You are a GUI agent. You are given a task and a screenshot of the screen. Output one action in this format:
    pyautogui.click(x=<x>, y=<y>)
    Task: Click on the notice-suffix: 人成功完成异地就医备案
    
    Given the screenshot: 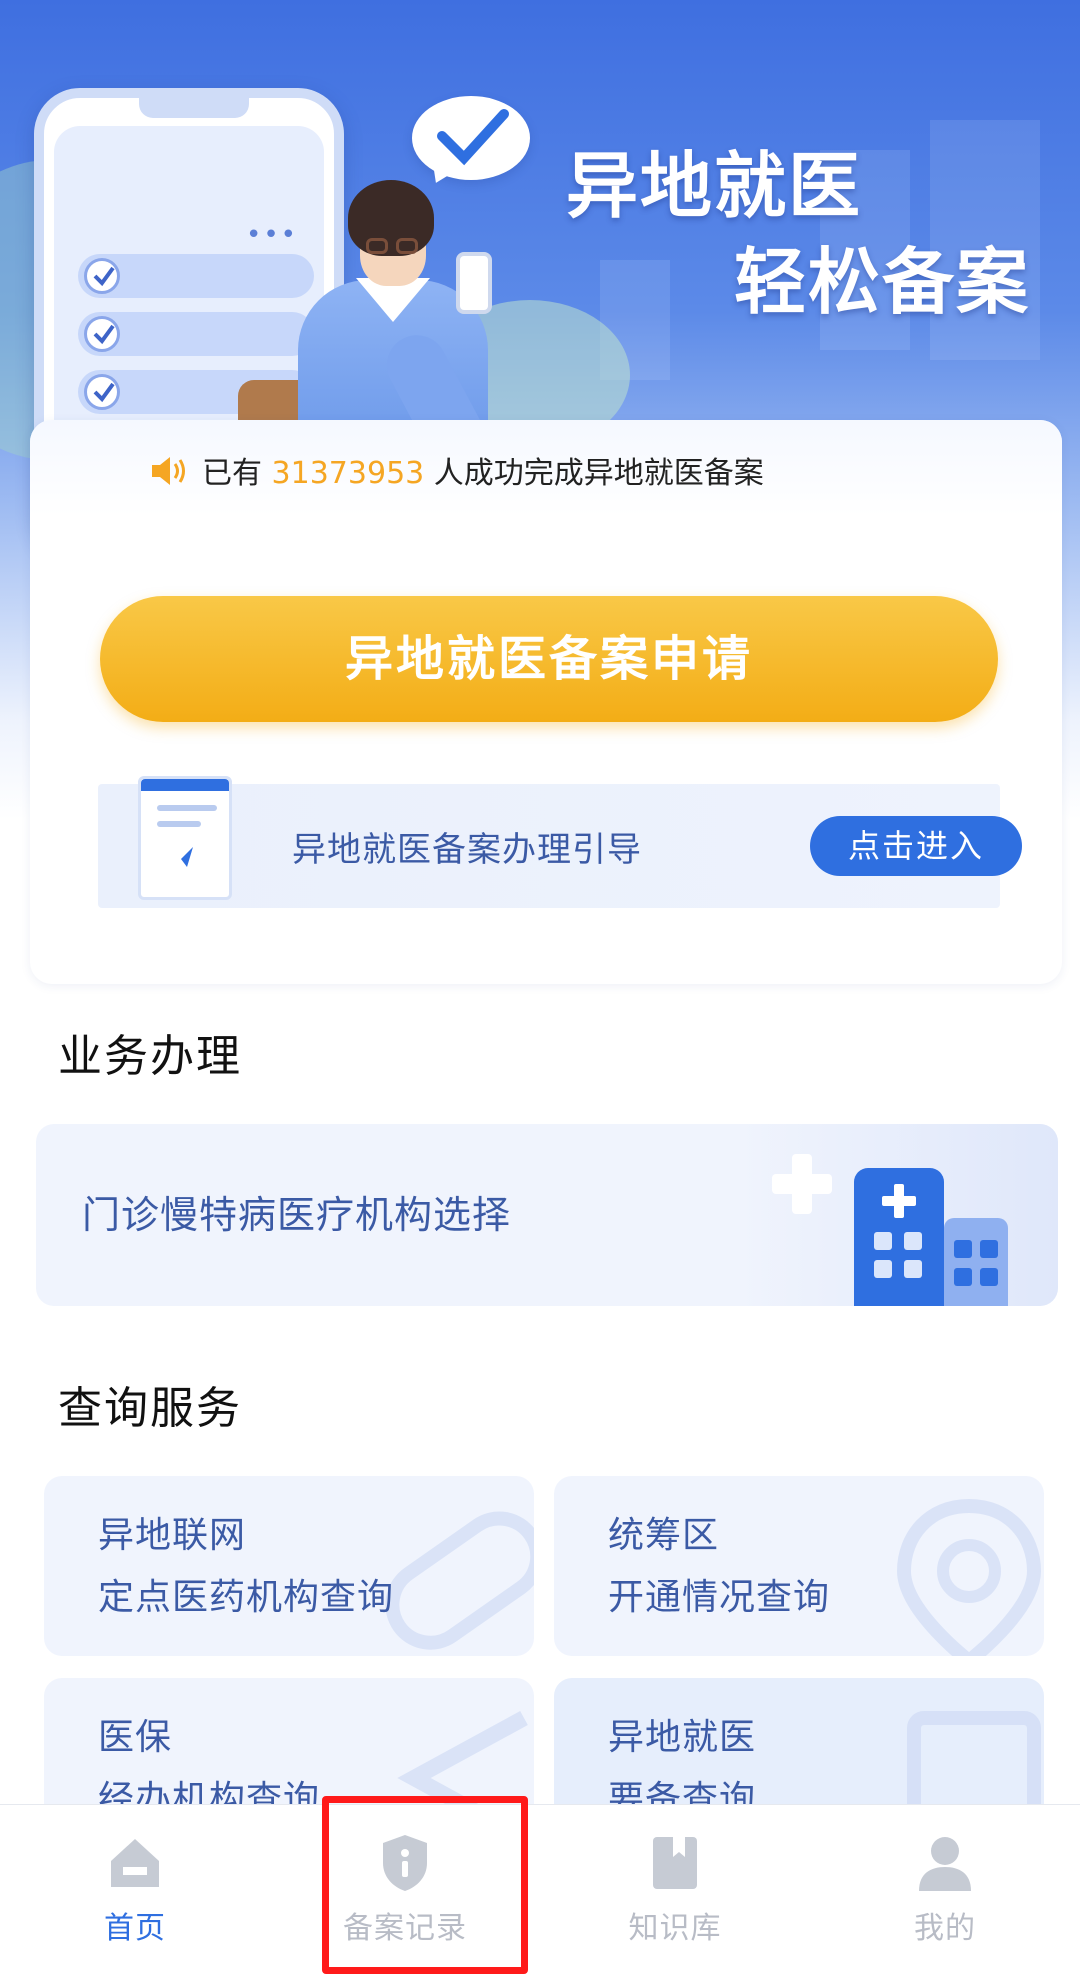 What is the action you would take?
    pyautogui.click(x=598, y=473)
    